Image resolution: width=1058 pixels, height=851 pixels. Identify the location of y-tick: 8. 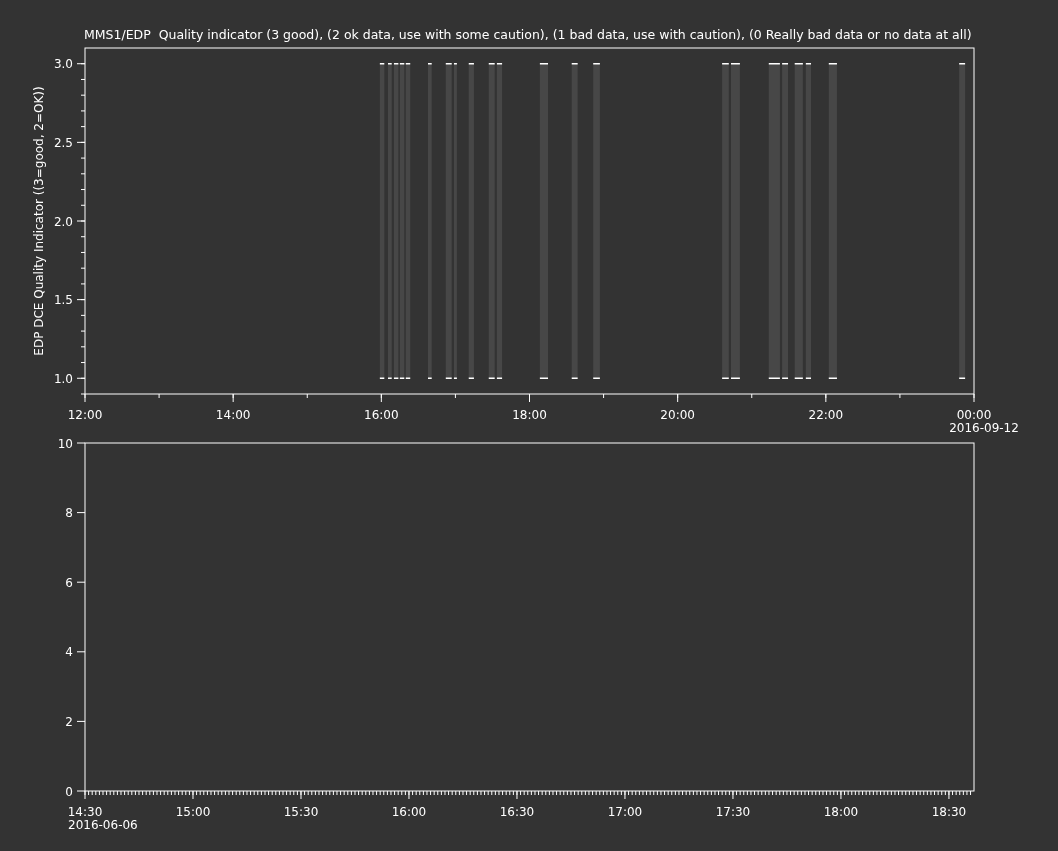
(75, 513).